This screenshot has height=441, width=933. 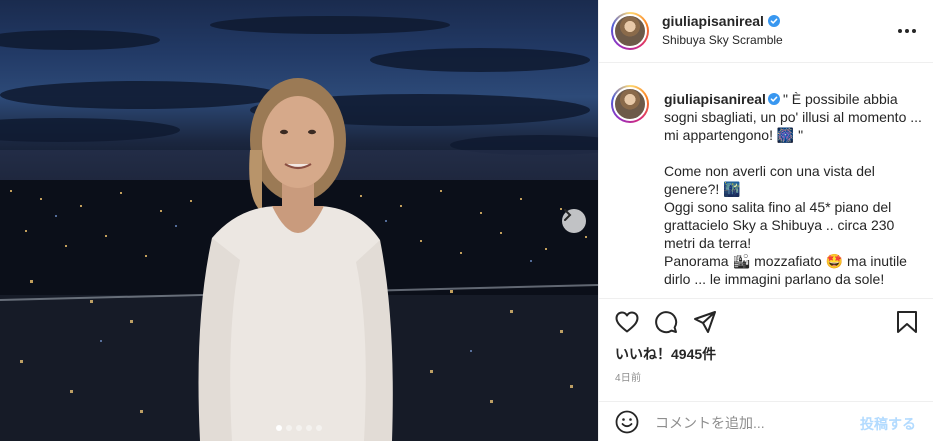 I want to click on like-button, so click(x=627, y=322).